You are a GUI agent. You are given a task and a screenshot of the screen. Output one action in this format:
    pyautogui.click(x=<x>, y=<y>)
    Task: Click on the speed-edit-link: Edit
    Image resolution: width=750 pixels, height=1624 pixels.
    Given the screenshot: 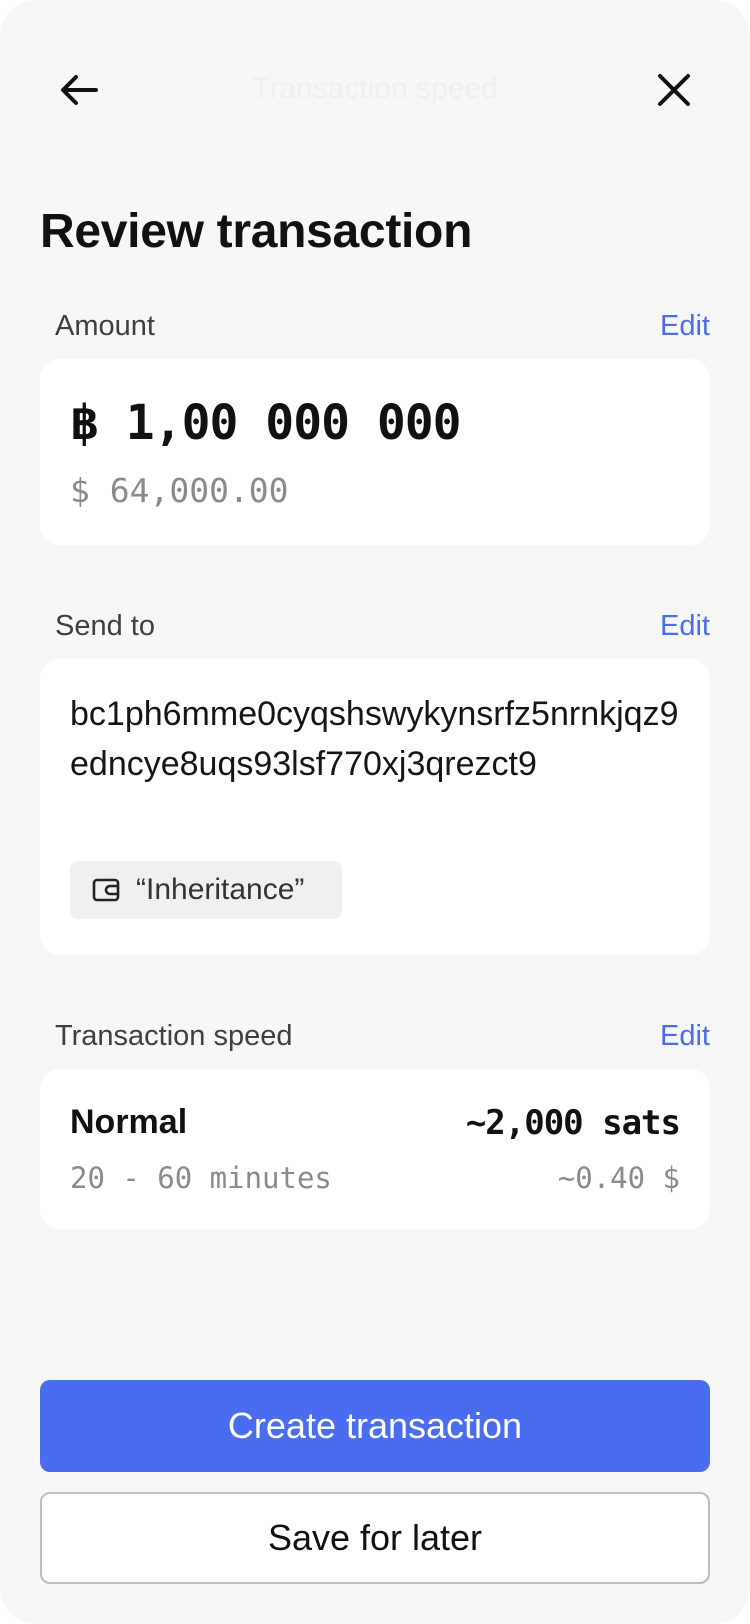 What is the action you would take?
    pyautogui.click(x=685, y=1036)
    